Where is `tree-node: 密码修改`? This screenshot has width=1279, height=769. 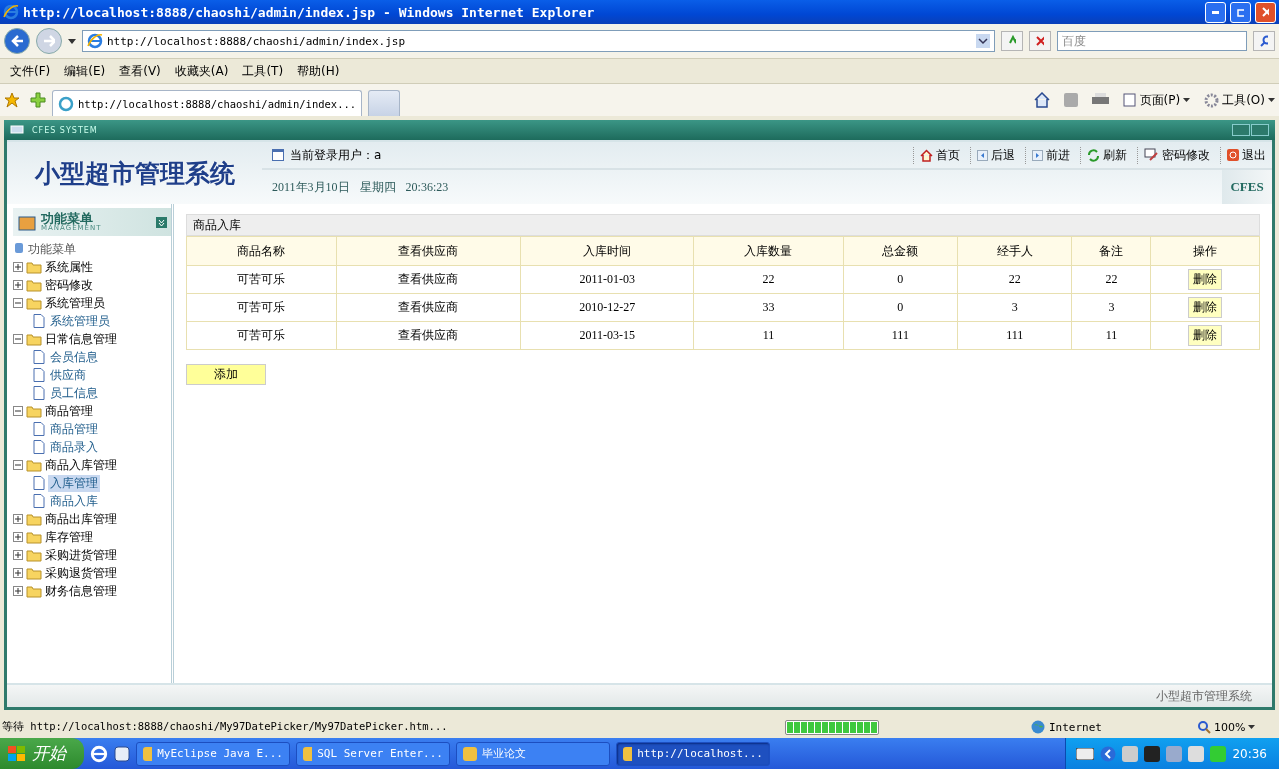
tree-node: 密码修改 is located at coordinates (69, 285).